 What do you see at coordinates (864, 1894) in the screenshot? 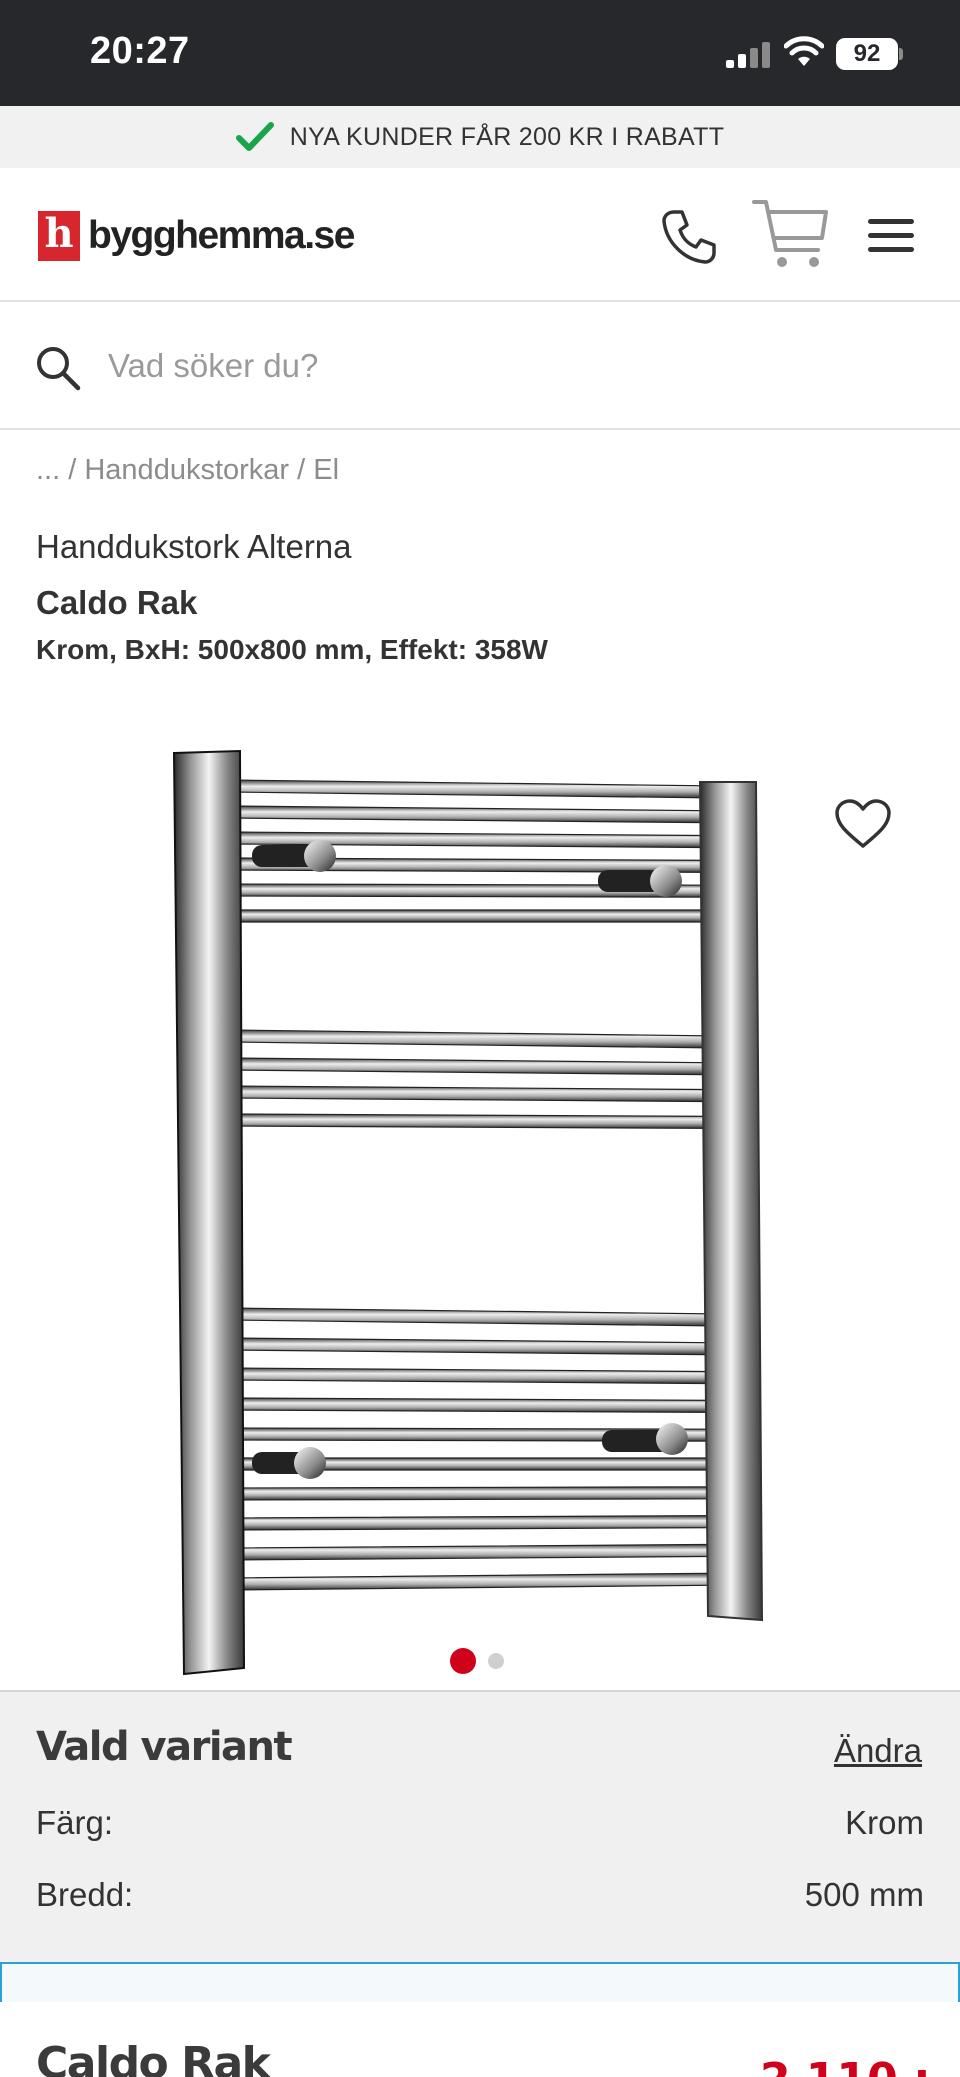
I see `variant-value: 500 mm` at bounding box center [864, 1894].